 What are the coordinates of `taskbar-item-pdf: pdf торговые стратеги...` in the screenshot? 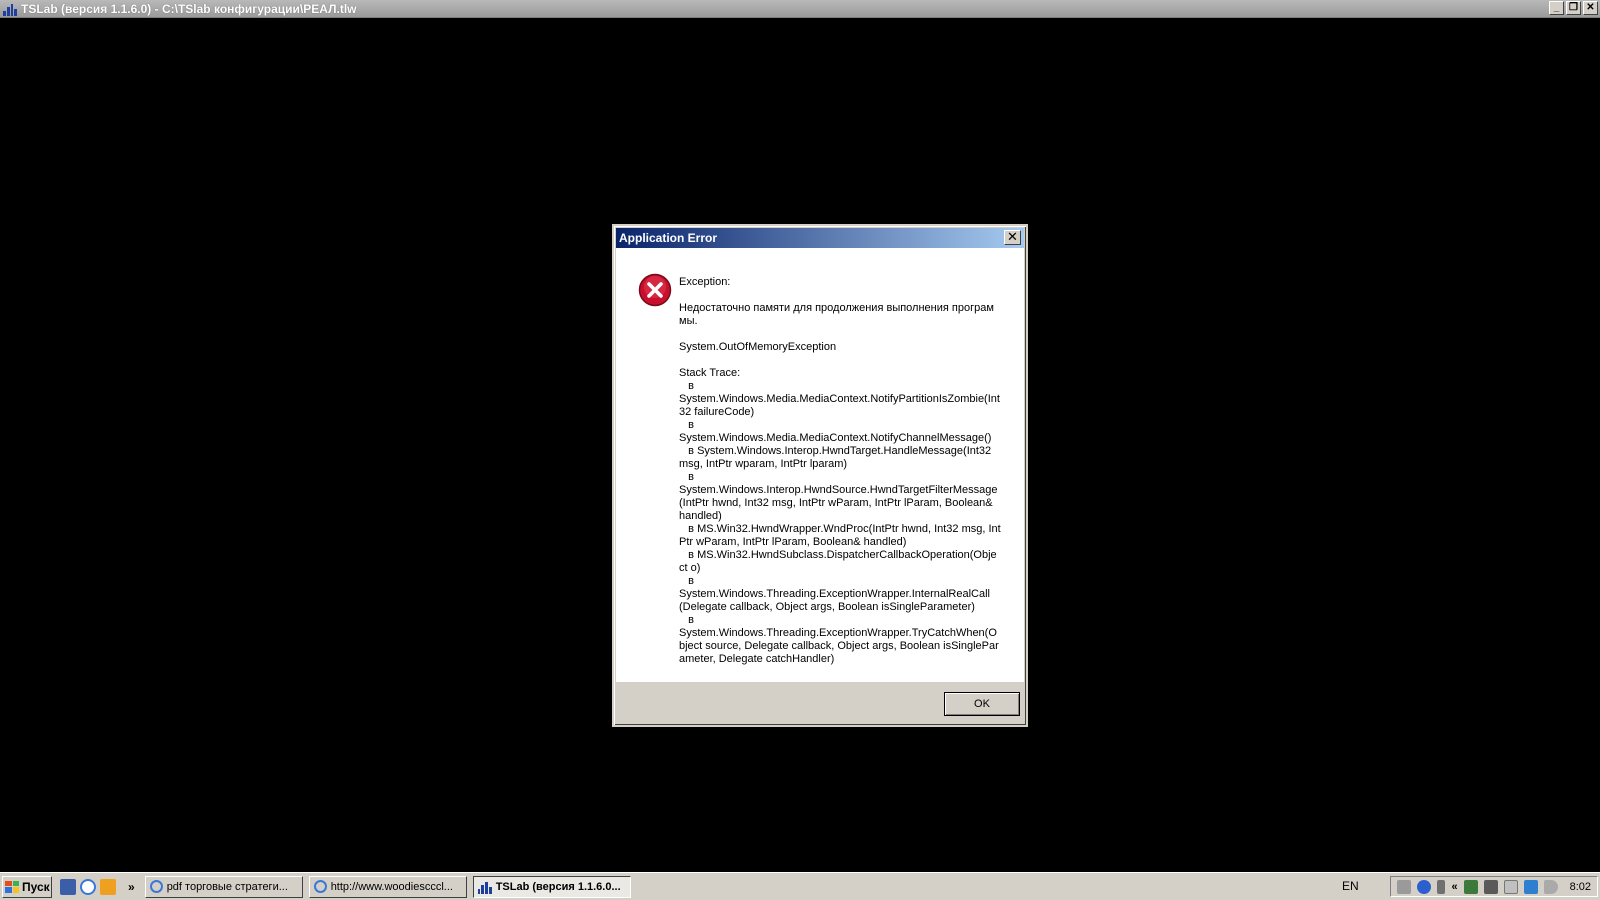 It's located at (223, 886).